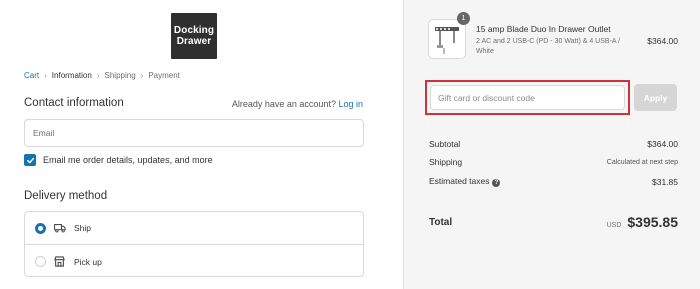 The width and height of the screenshot is (700, 289). What do you see at coordinates (553, 181) in the screenshot?
I see `taxes-row: Estimated taxes? $31.85` at bounding box center [553, 181].